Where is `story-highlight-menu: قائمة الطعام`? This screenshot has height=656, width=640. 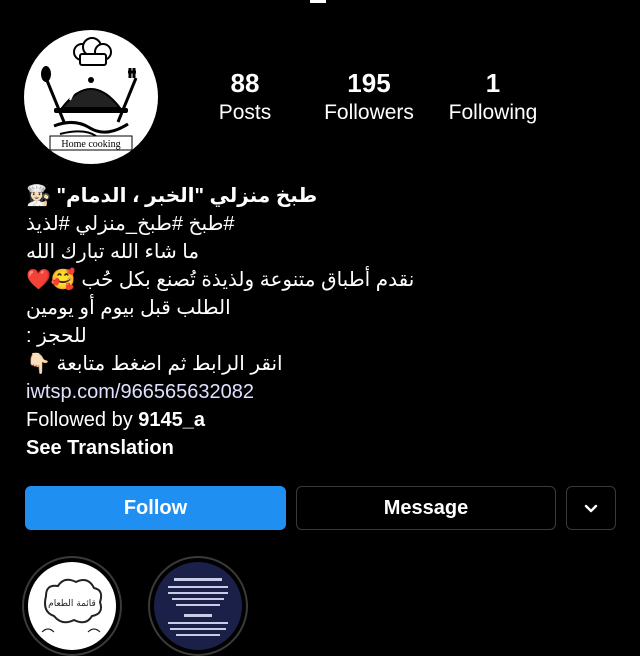
story-highlight-menu: قائمة الطعام is located at coordinates (72, 606).